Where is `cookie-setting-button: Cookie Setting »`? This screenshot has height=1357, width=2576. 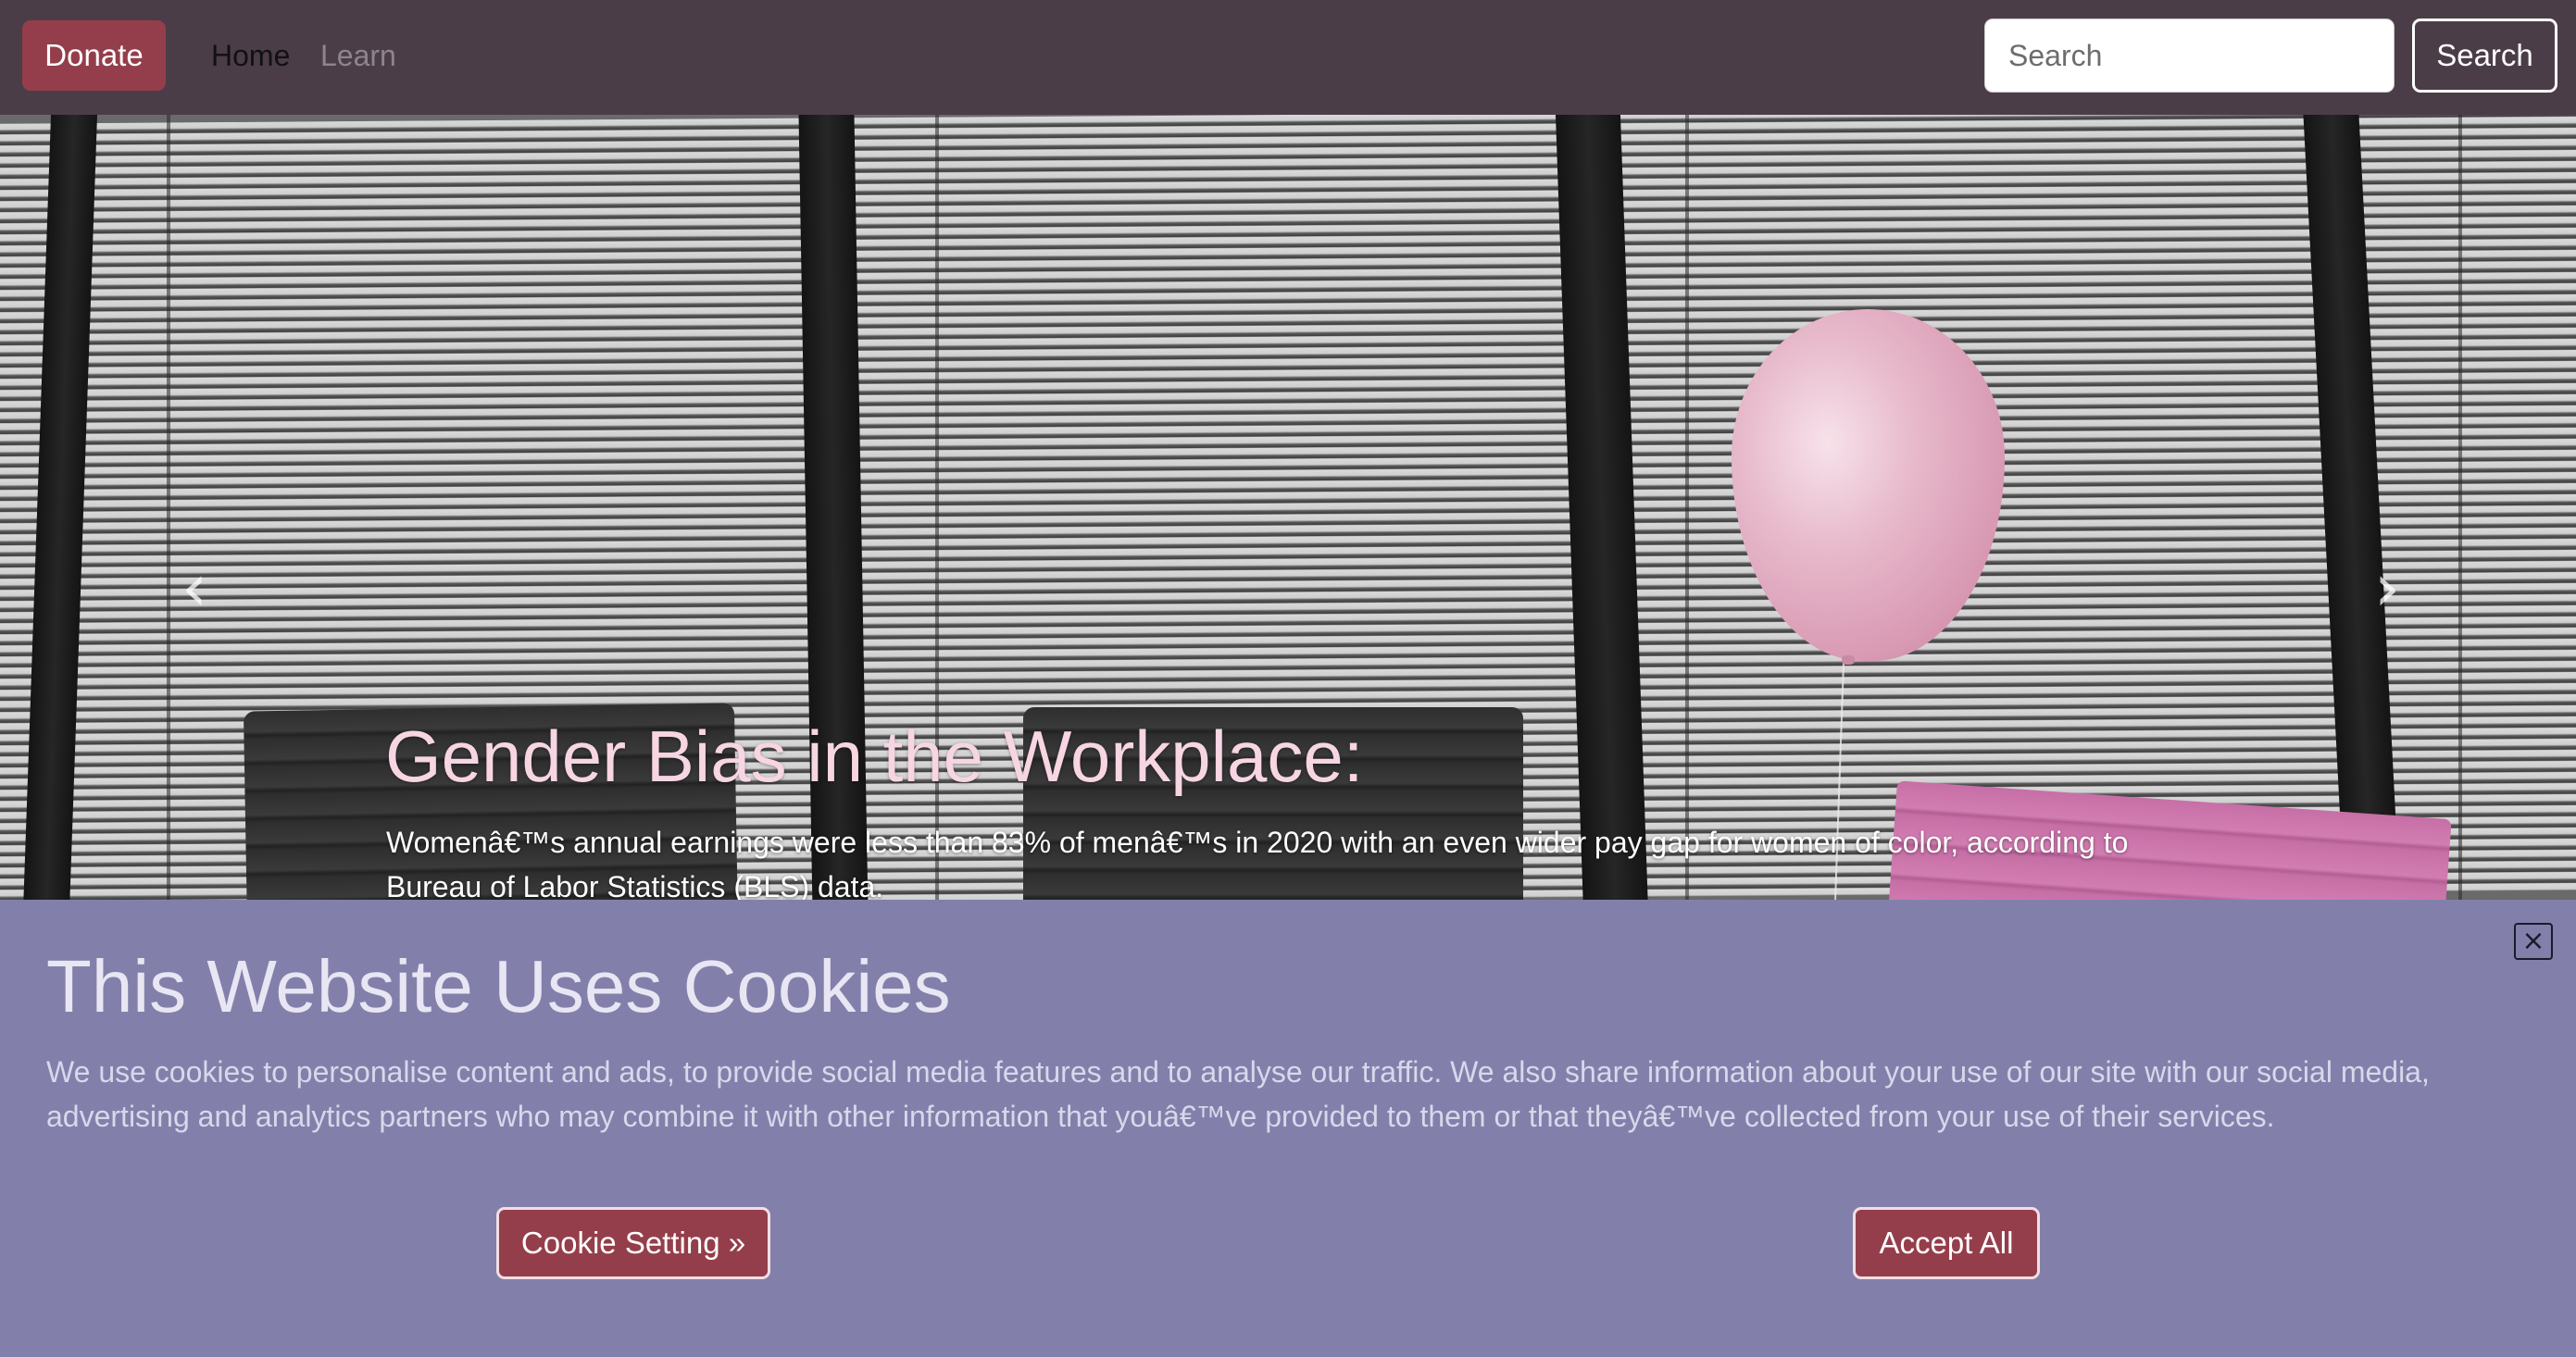
cookie-setting-button: Cookie Setting » is located at coordinates (633, 1243).